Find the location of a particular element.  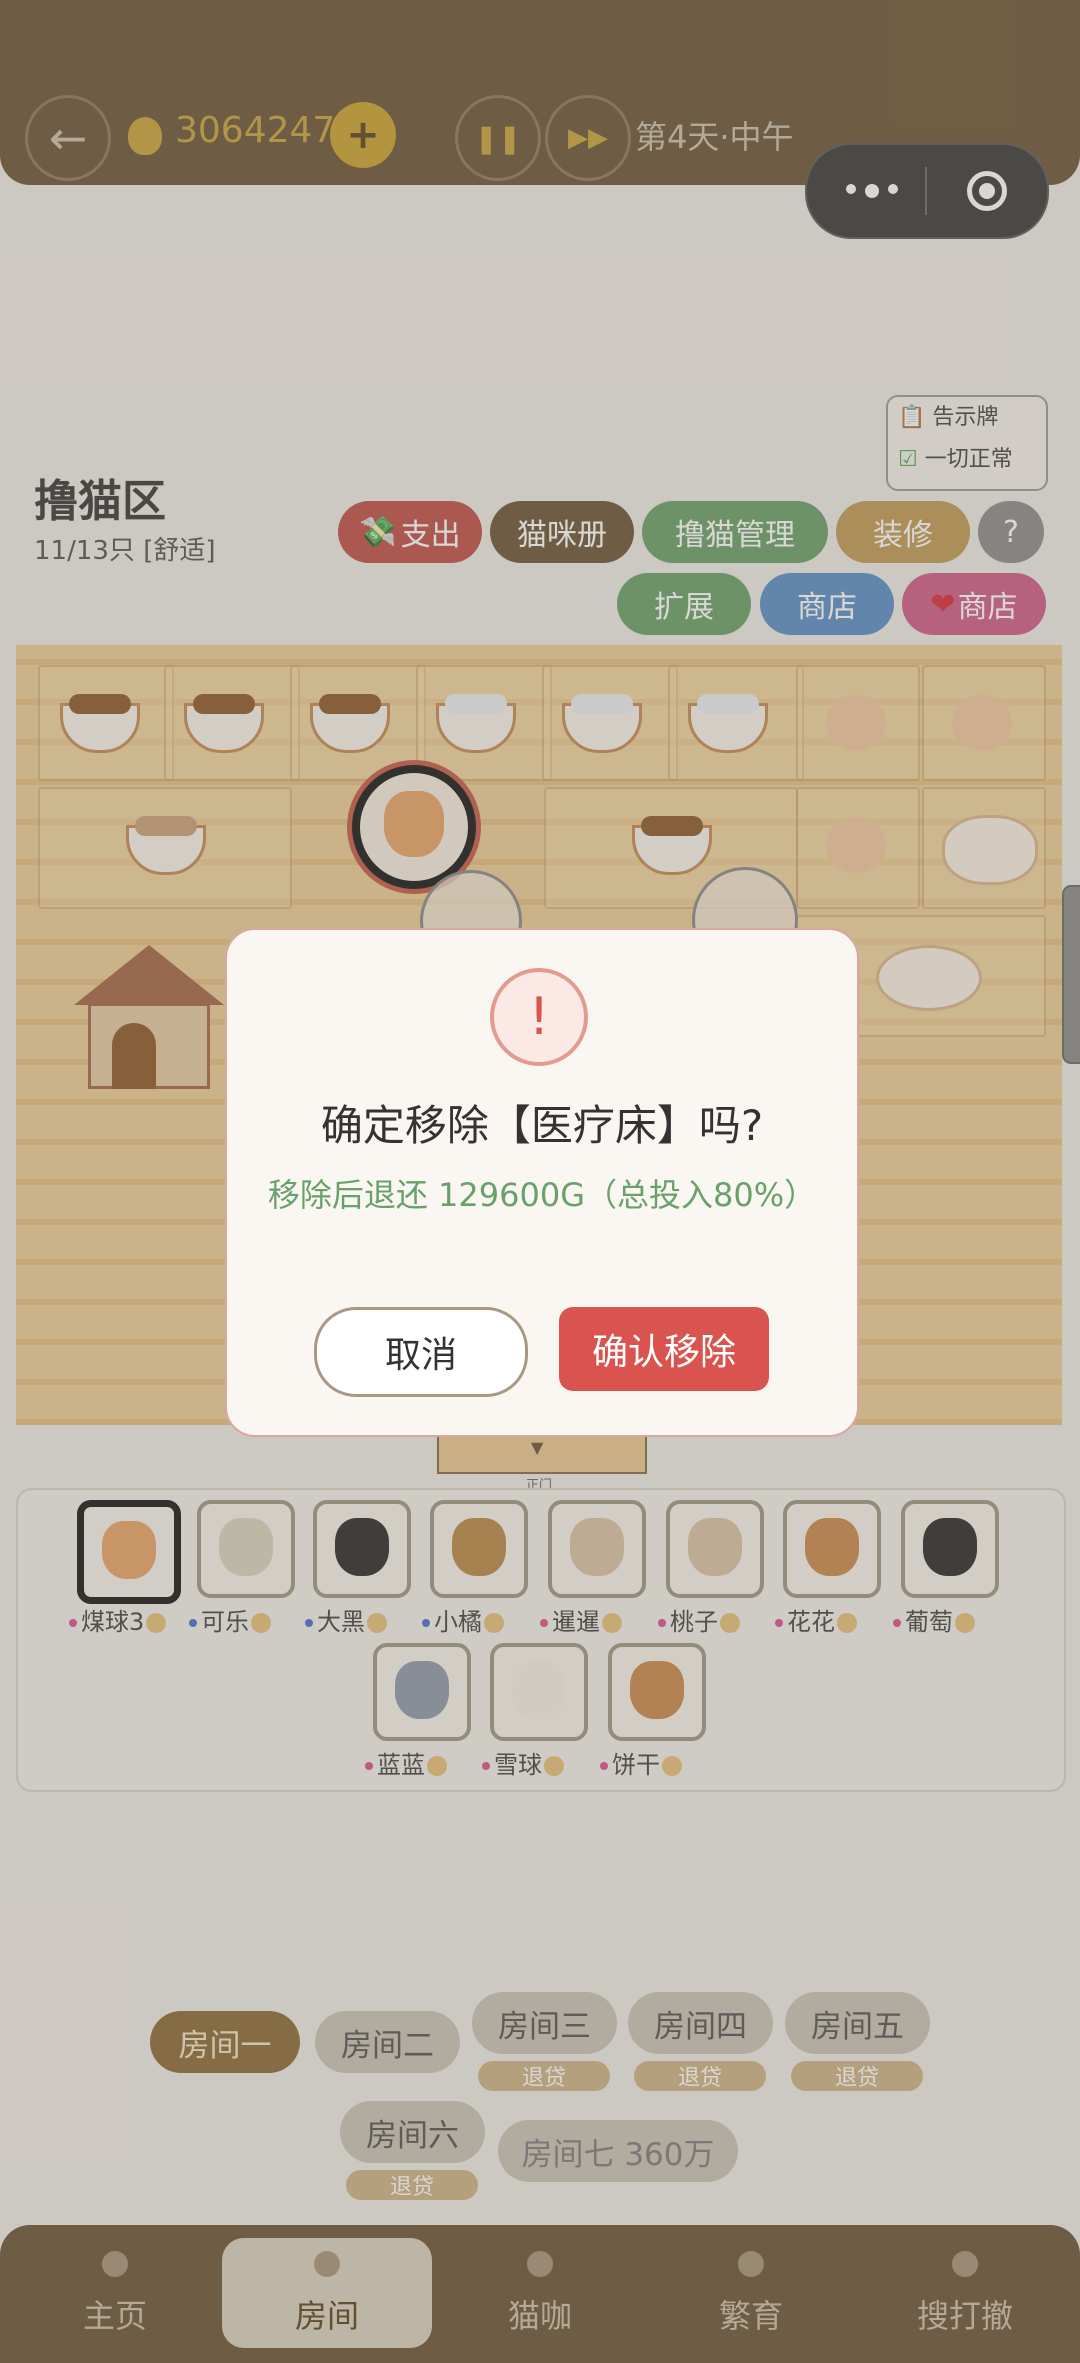

warning-icon: ! is located at coordinates (539, 1017).